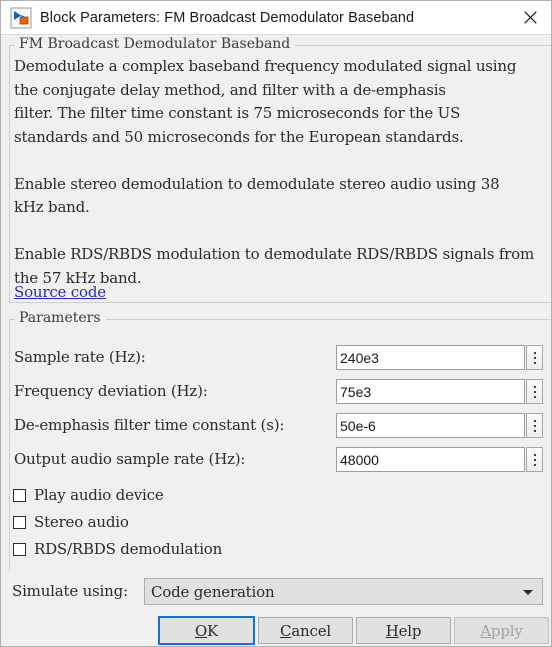 This screenshot has height=647, width=552. Describe the element at coordinates (279, 460) in the screenshot. I see `parameter-row-output-audio-sample-rate: Output audio sample rate (Hz):` at that location.